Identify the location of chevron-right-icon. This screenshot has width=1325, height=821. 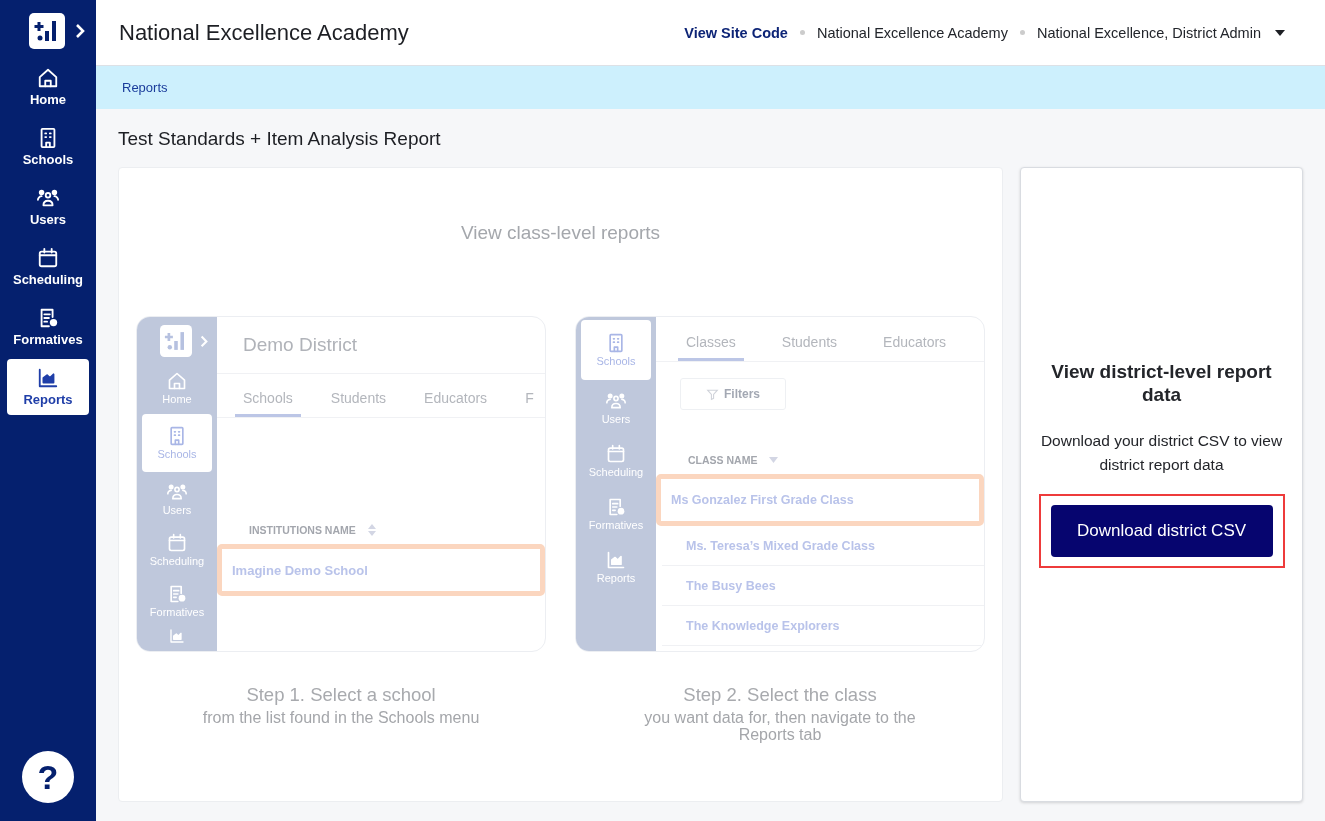
(80, 31).